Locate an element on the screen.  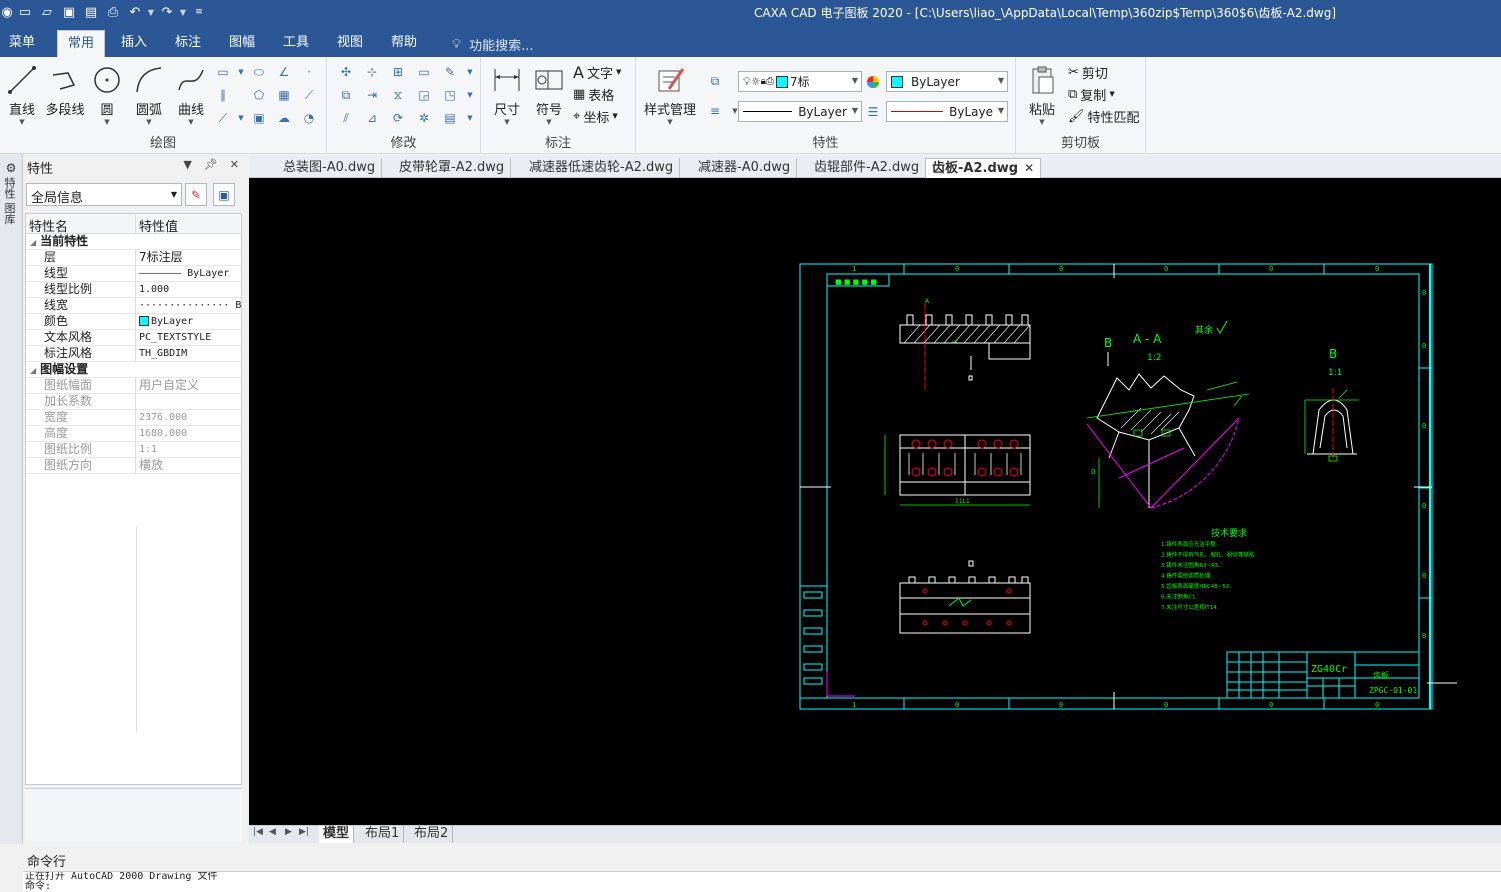
tab-help: 帮助 is located at coordinates (404, 43).